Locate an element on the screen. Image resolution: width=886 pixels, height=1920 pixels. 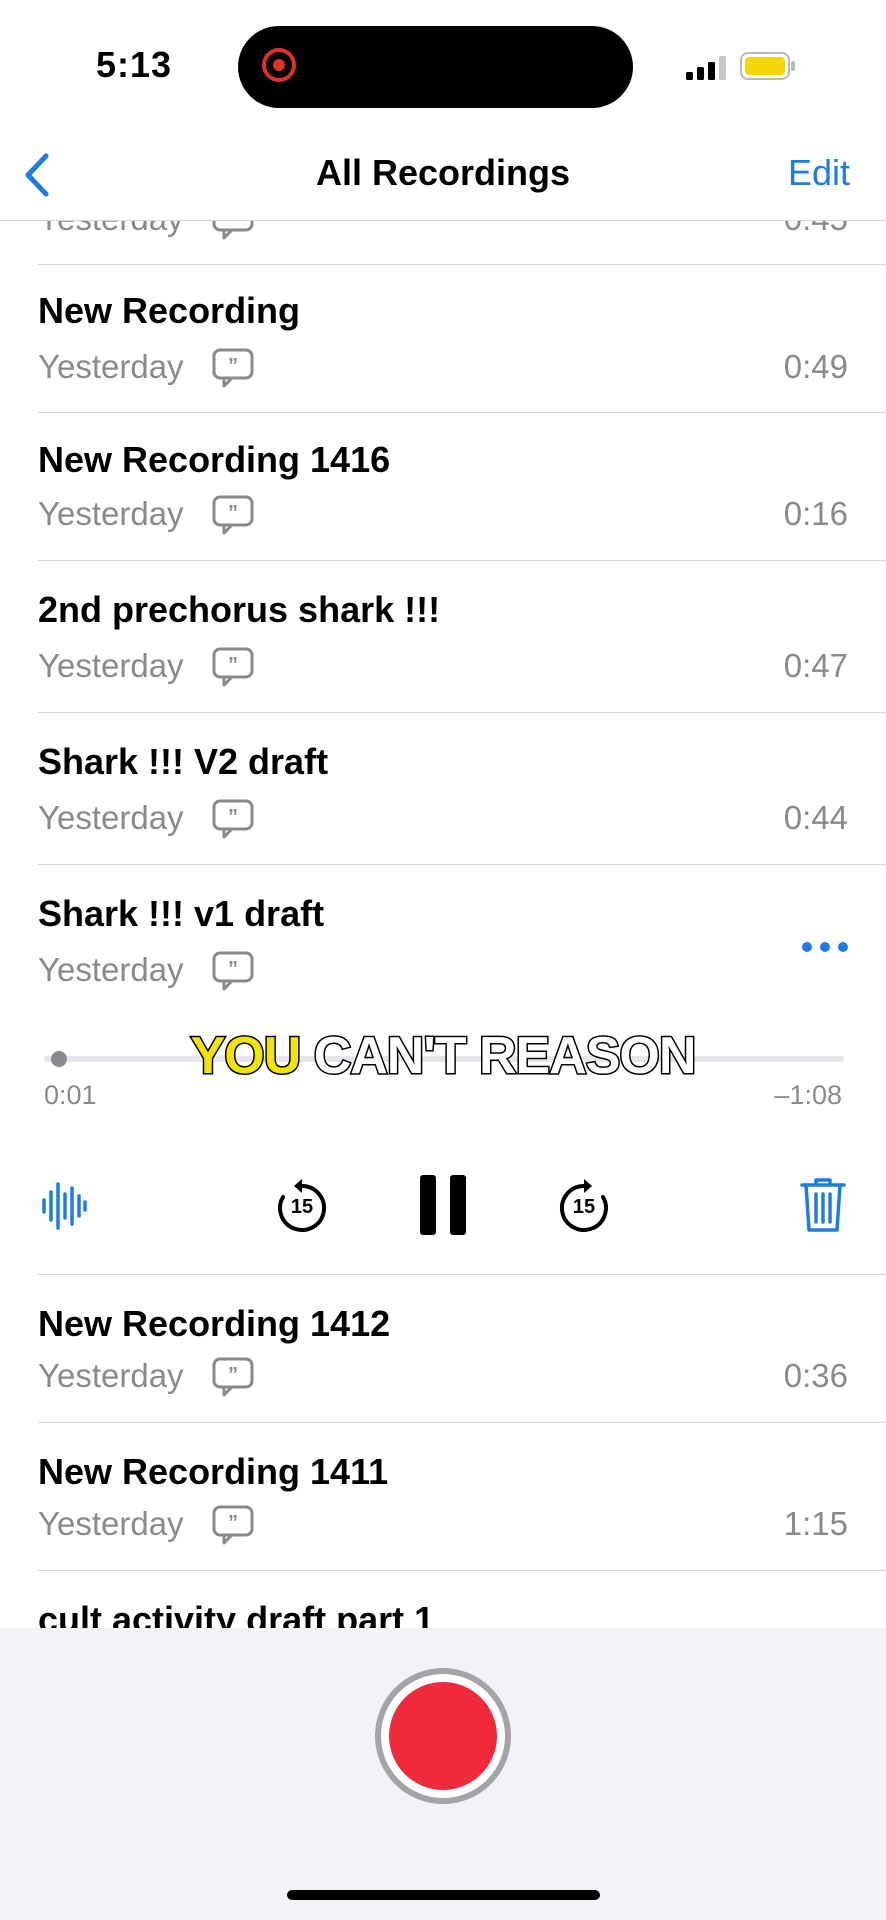
status-time: 5:13 is located at coordinates (134, 64).